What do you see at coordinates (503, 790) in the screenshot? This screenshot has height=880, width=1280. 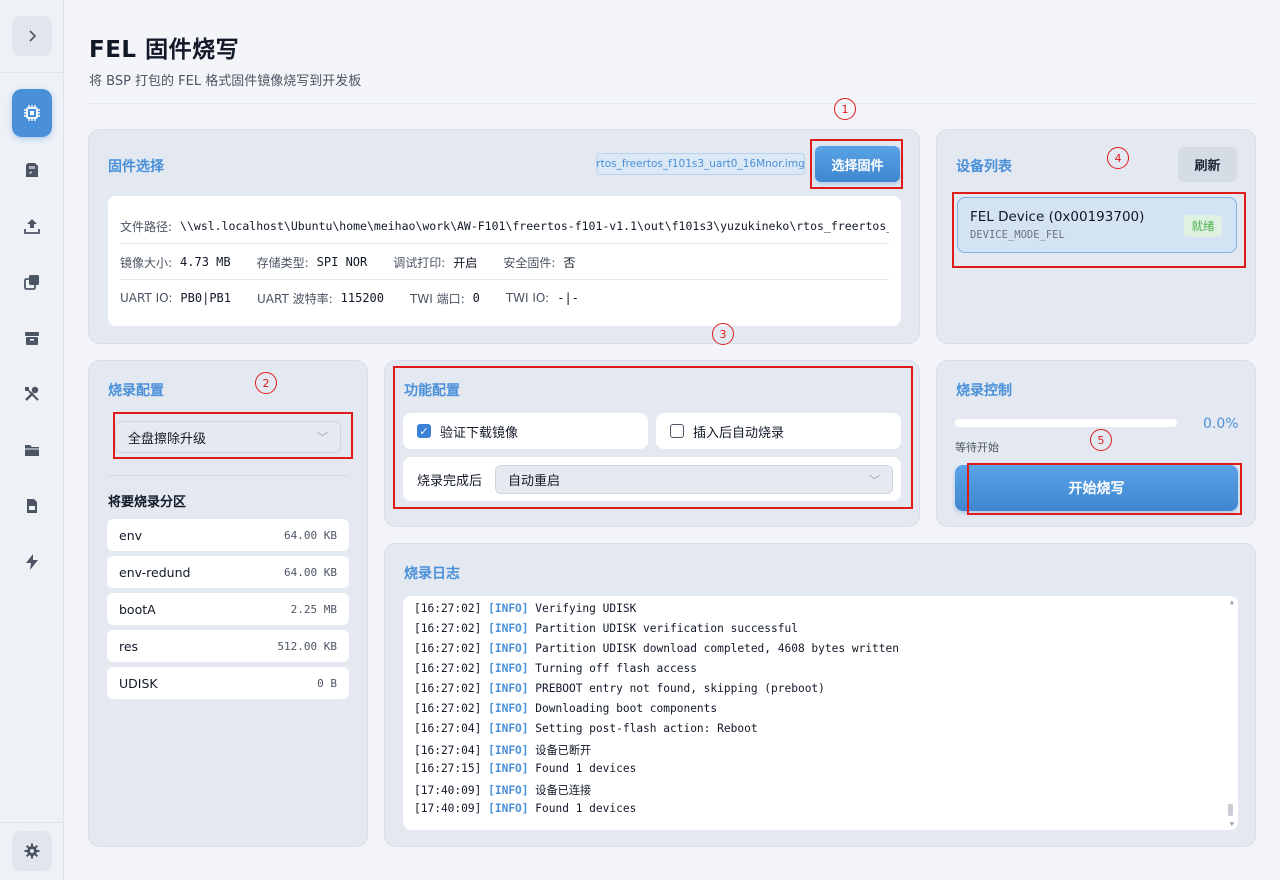 I see `log-line: [17:40:09] [INFO] 设备已连接` at bounding box center [503, 790].